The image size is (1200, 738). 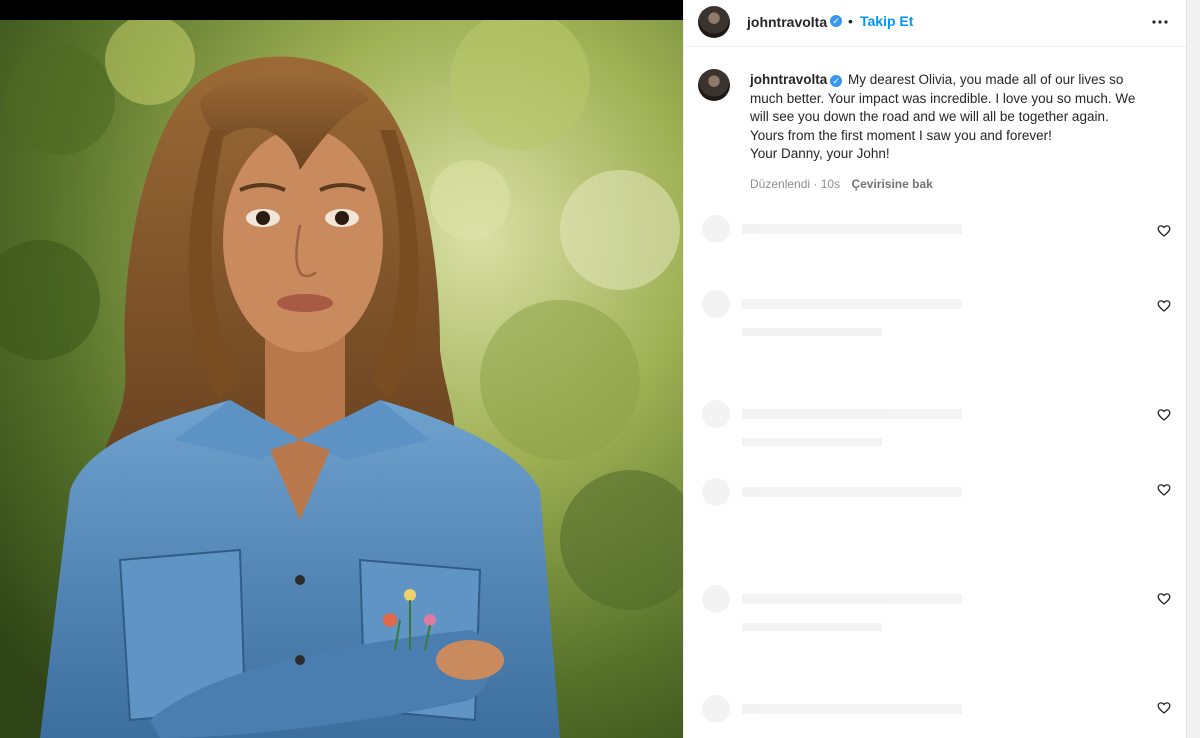 I want to click on top-black-bar, so click(x=341, y=10).